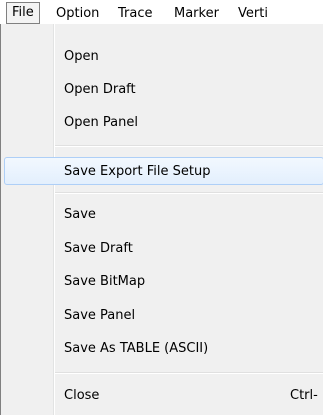  Describe the element at coordinates (253, 13) in the screenshot. I see `menubar-vertical: Verti` at that location.